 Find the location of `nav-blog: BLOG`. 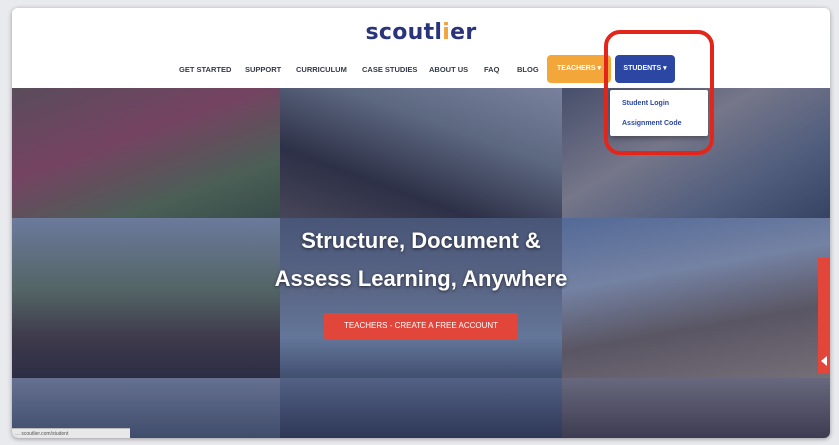

nav-blog: BLOG is located at coordinates (528, 70).